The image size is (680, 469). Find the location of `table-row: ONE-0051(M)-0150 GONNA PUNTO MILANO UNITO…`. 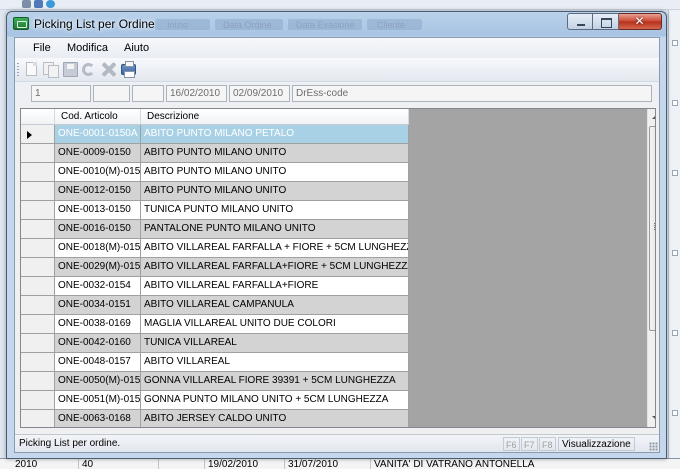

table-row: ONE-0051(M)-0150 GONNA PUNTO MILANO UNITO… is located at coordinates (215, 400).